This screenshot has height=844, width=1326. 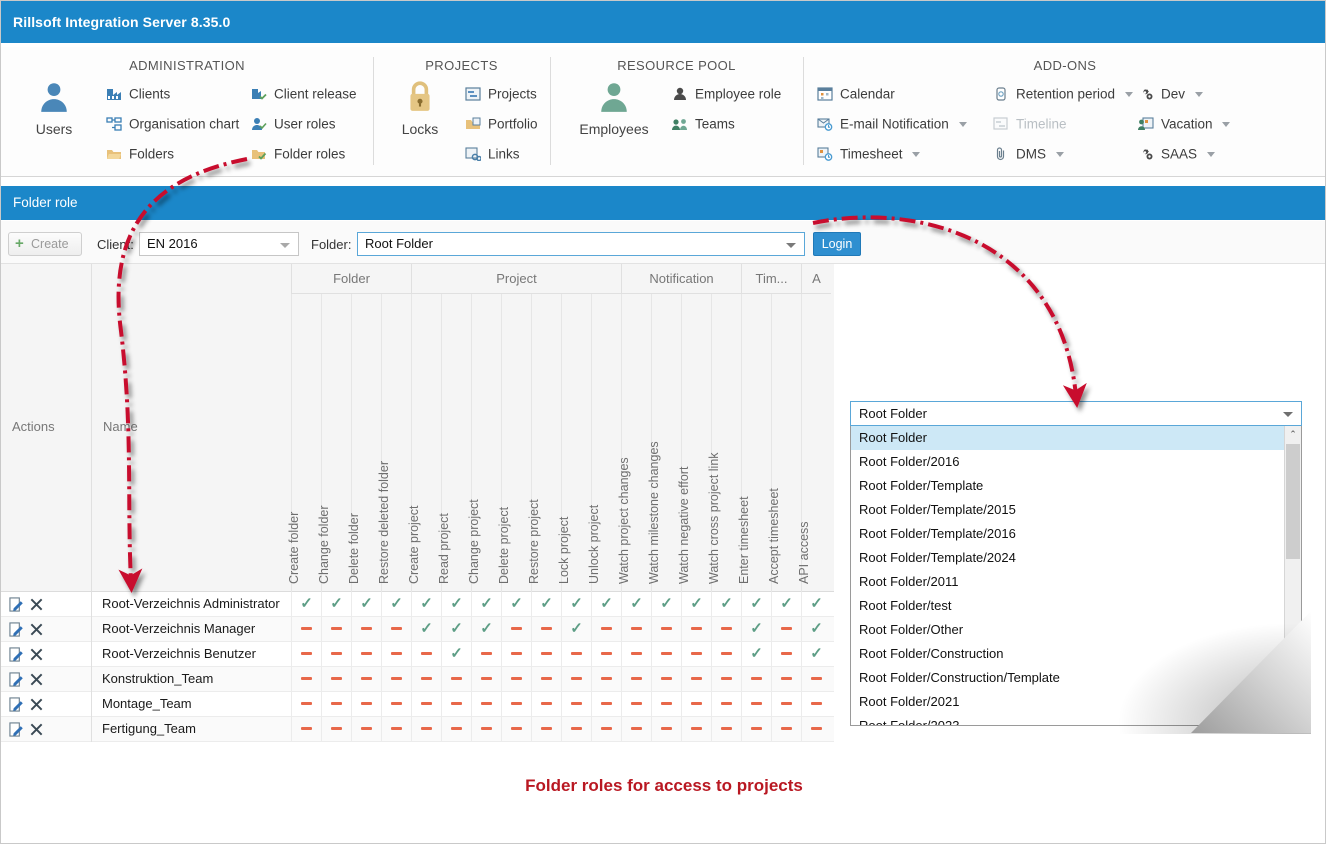 What do you see at coordinates (492, 154) in the screenshot?
I see `ribbon-item-links: Links` at bounding box center [492, 154].